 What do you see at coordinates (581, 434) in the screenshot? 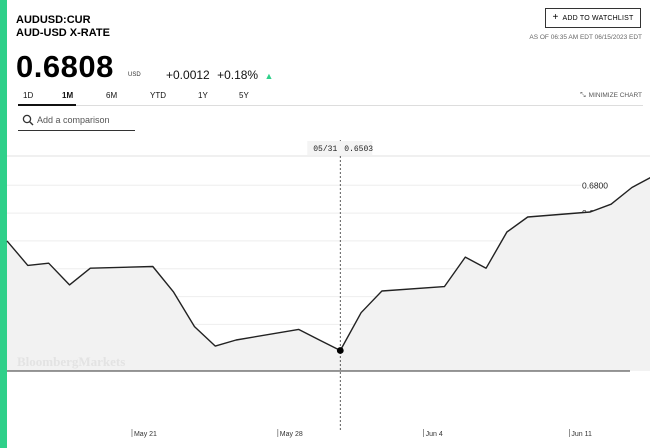
I see `x-tick-label: Jun 11` at bounding box center [581, 434].